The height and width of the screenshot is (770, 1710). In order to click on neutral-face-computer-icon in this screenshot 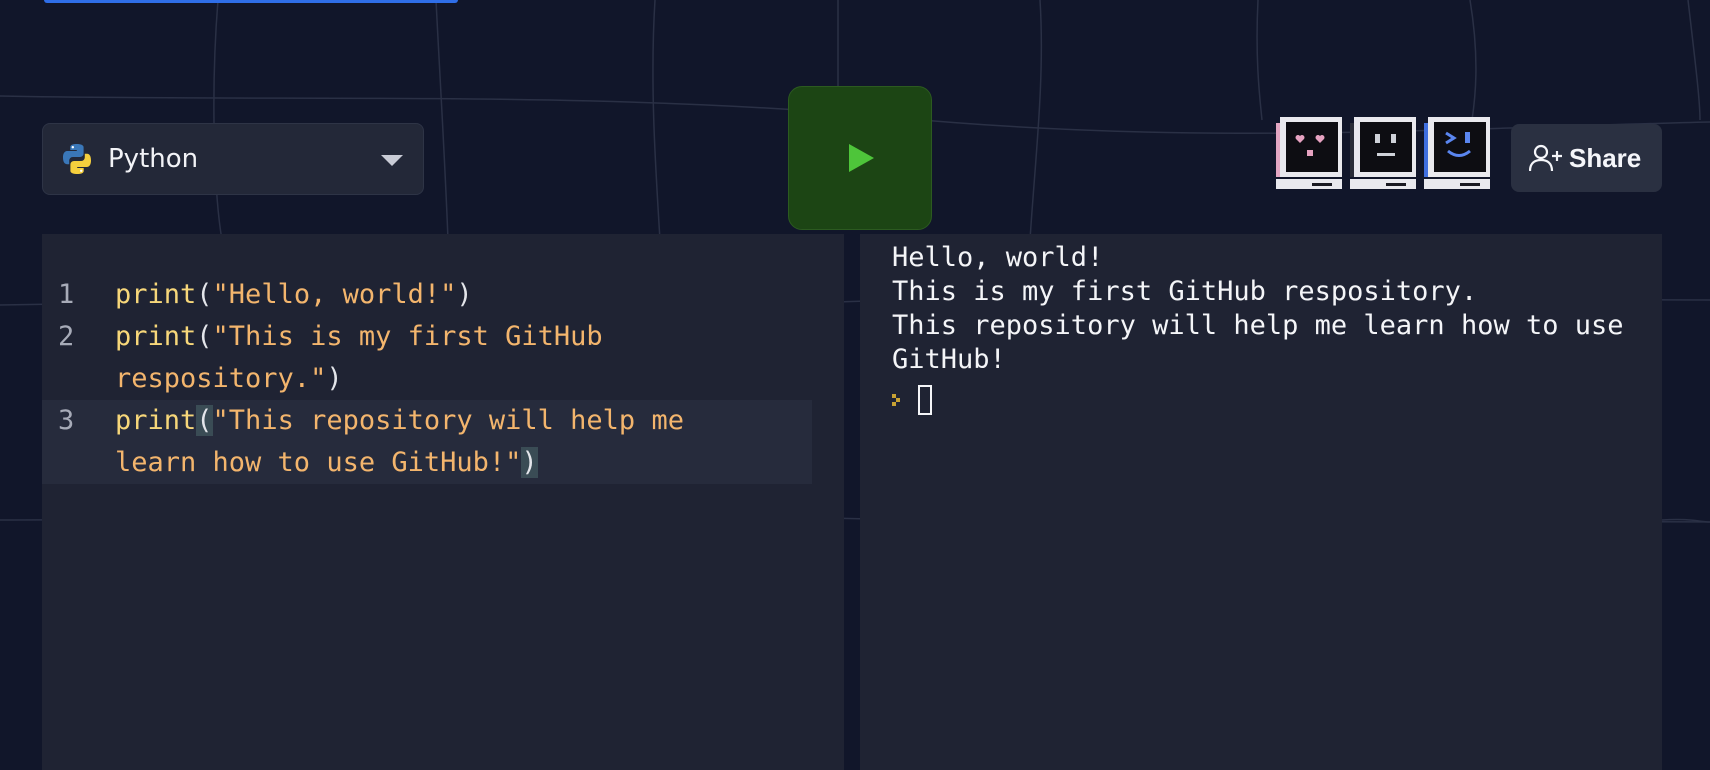, I will do `click(1383, 153)`.